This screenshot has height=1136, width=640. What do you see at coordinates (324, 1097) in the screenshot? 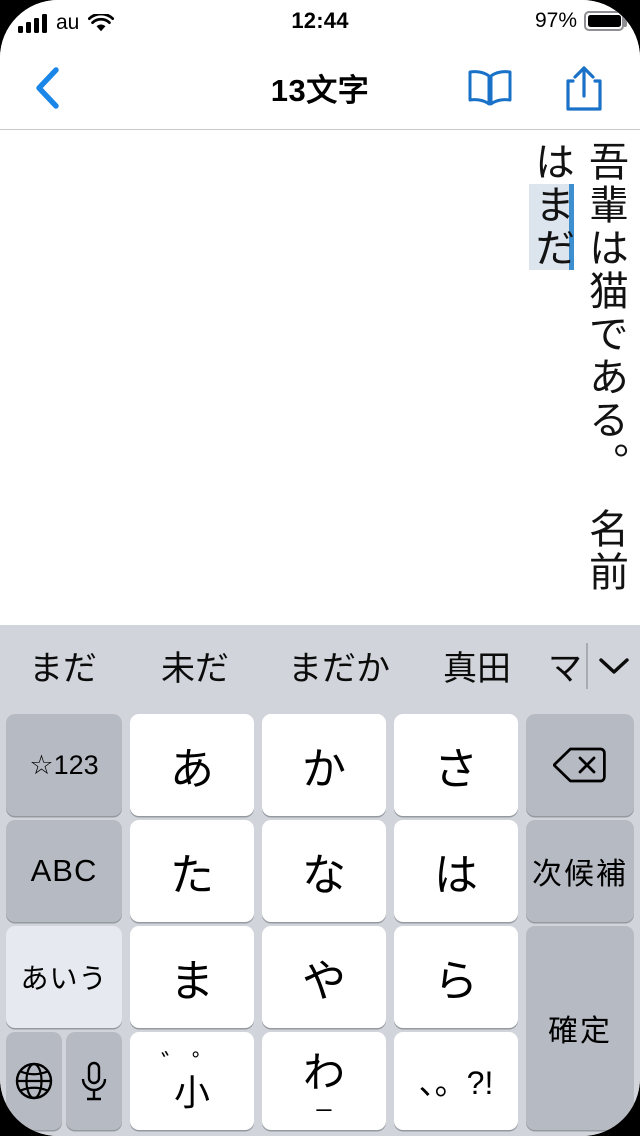
I see `underscore-label: _` at bounding box center [324, 1097].